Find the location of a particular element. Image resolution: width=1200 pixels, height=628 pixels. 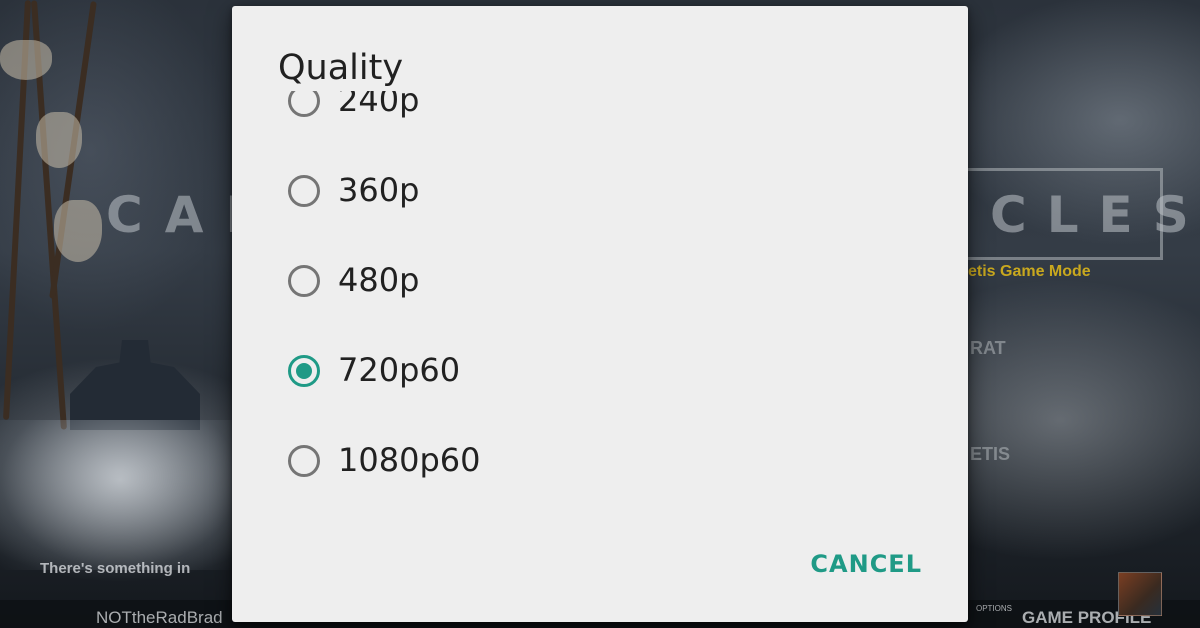

background-avatar is located at coordinates (1140, 594).